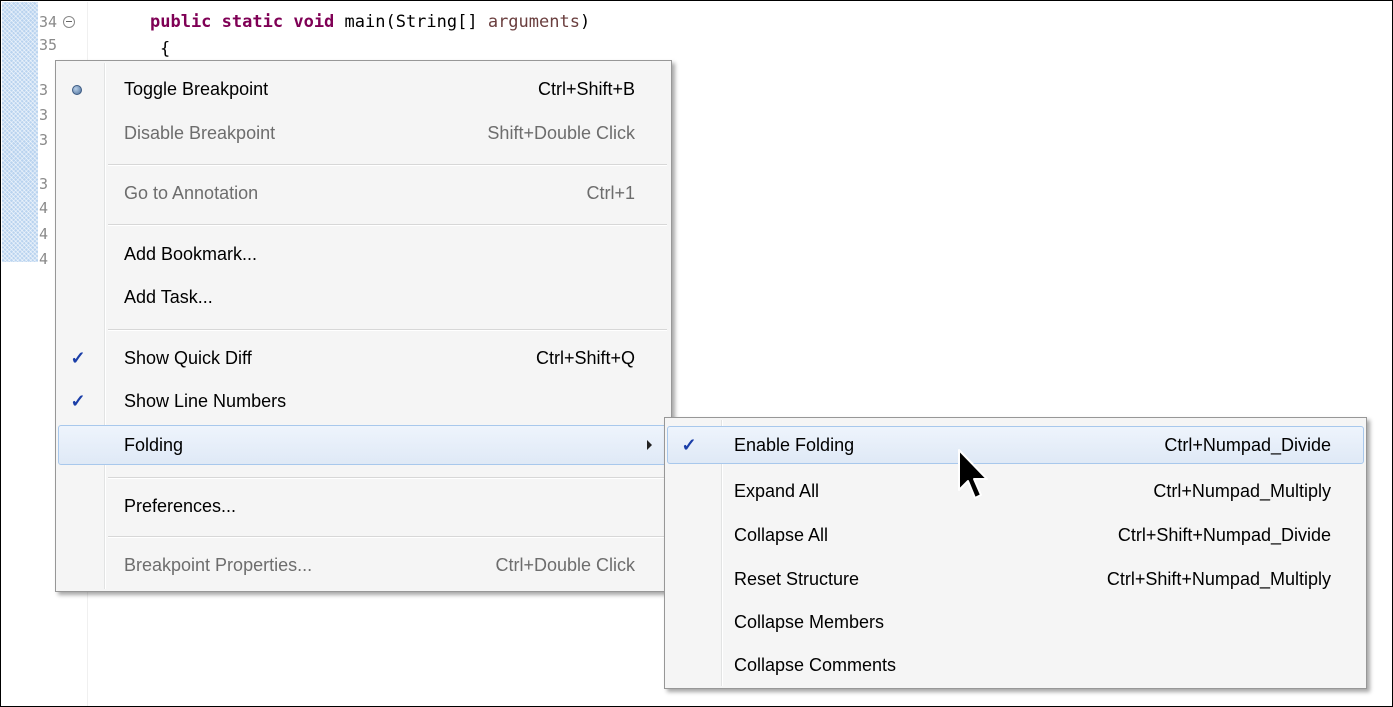 This screenshot has width=1393, height=707. Describe the element at coordinates (1015, 665) in the screenshot. I see `menu-item-collapse-comments: Collapse Comments` at that location.